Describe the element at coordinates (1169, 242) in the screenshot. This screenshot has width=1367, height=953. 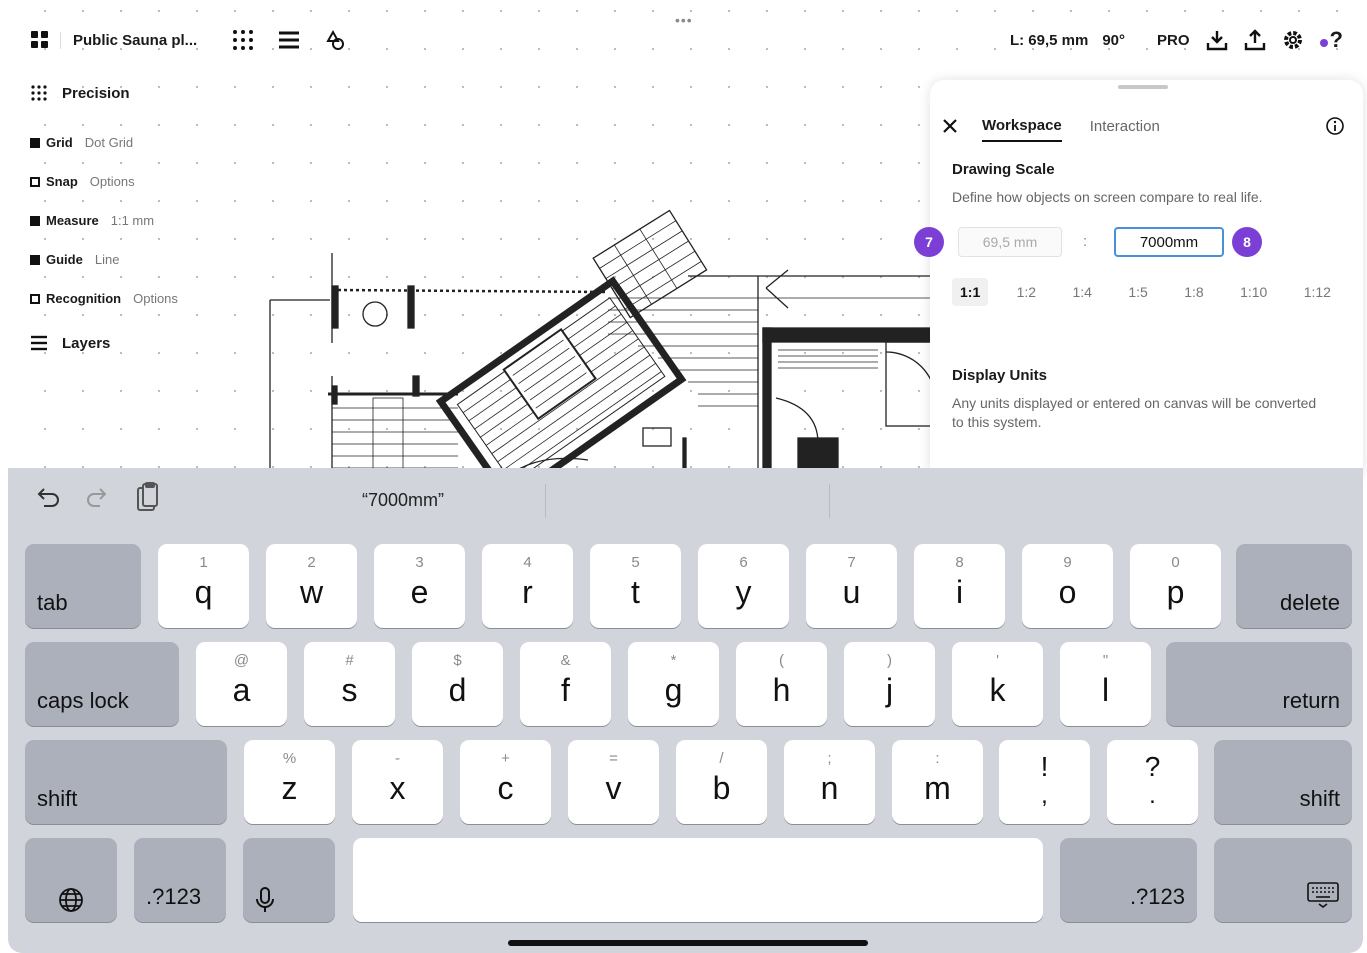
I see `scale-length-input` at that location.